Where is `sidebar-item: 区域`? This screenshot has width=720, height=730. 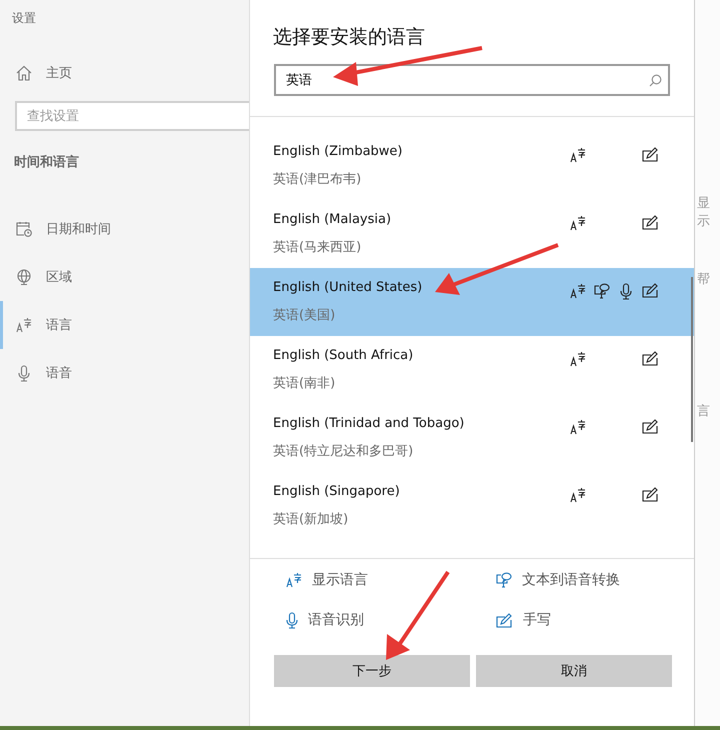
sidebar-item: 区域 is located at coordinates (124, 277).